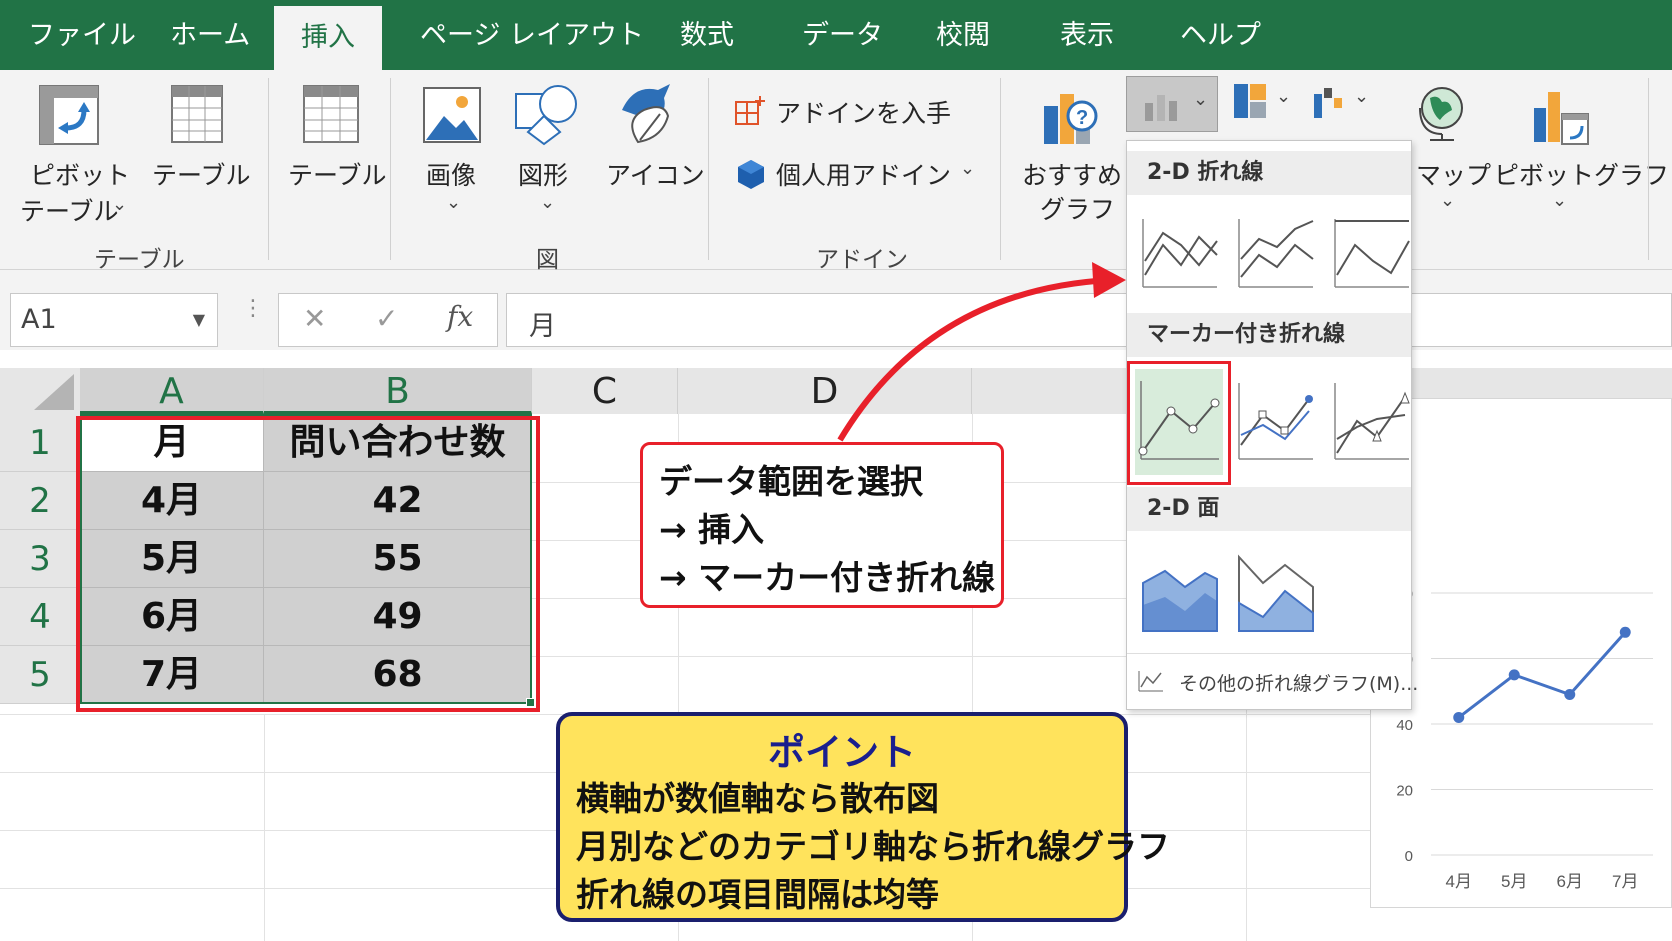 The width and height of the screenshot is (1672, 941). I want to click on divider, so click(1269, 653).